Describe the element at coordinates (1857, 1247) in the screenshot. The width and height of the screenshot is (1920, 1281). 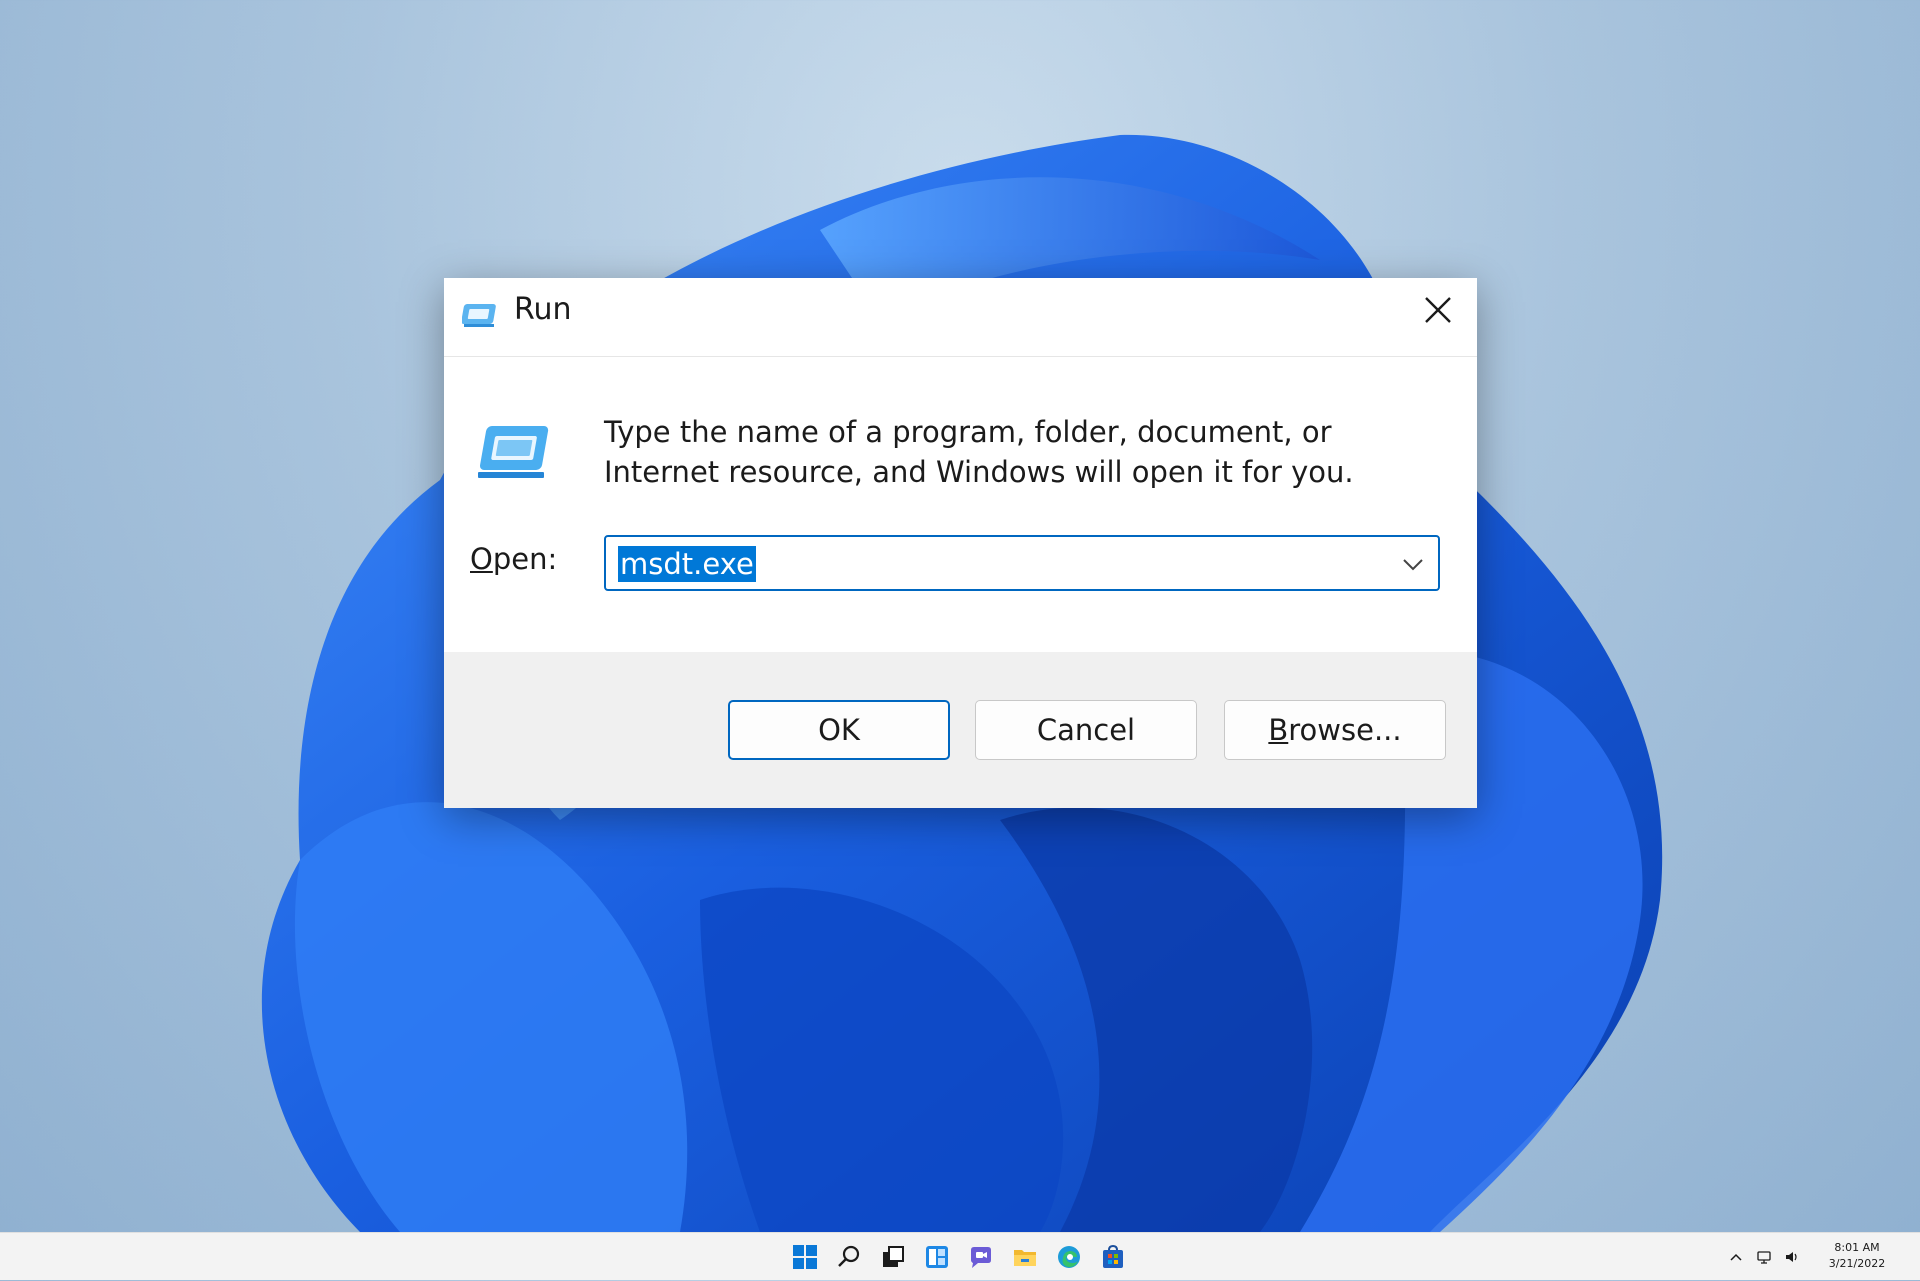
I see `clock-time: 8:01 AM` at that location.